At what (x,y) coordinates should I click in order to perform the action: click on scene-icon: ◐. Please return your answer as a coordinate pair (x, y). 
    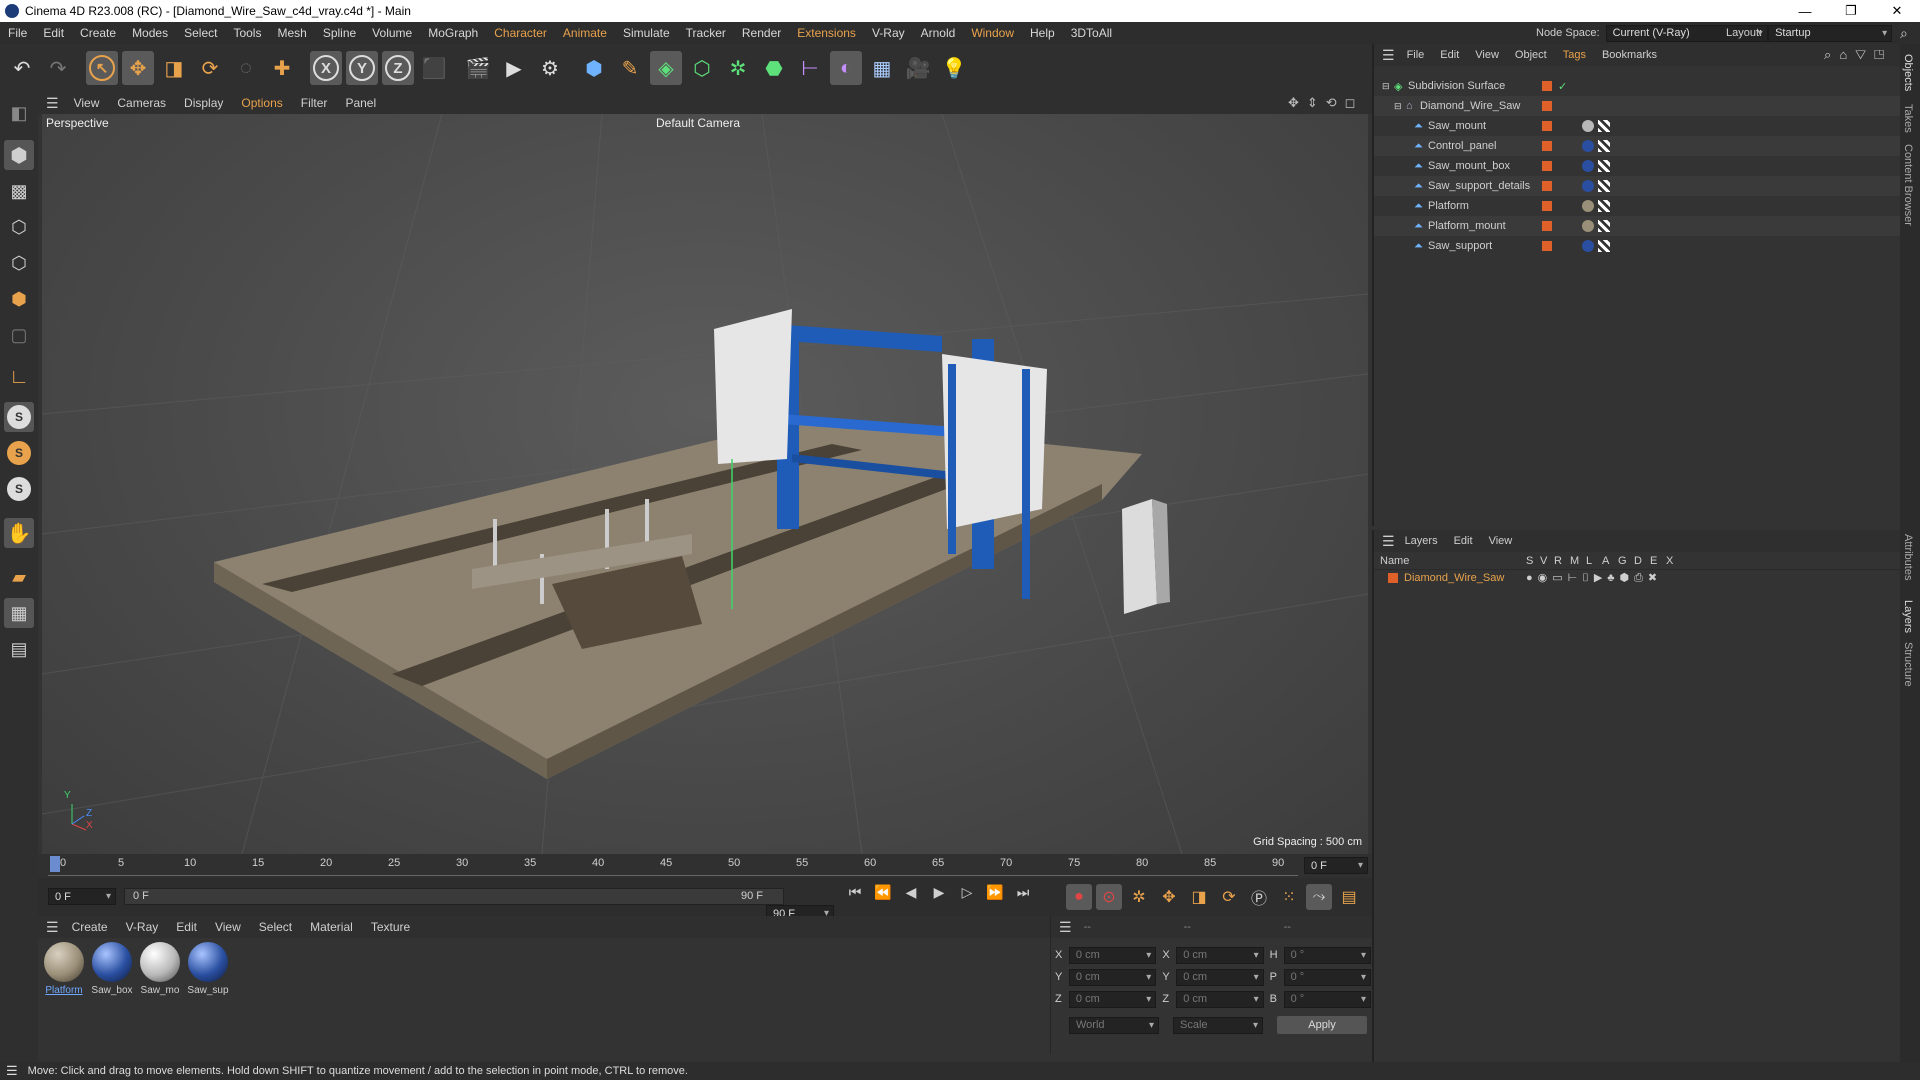
    Looking at the image, I should click on (846, 68).